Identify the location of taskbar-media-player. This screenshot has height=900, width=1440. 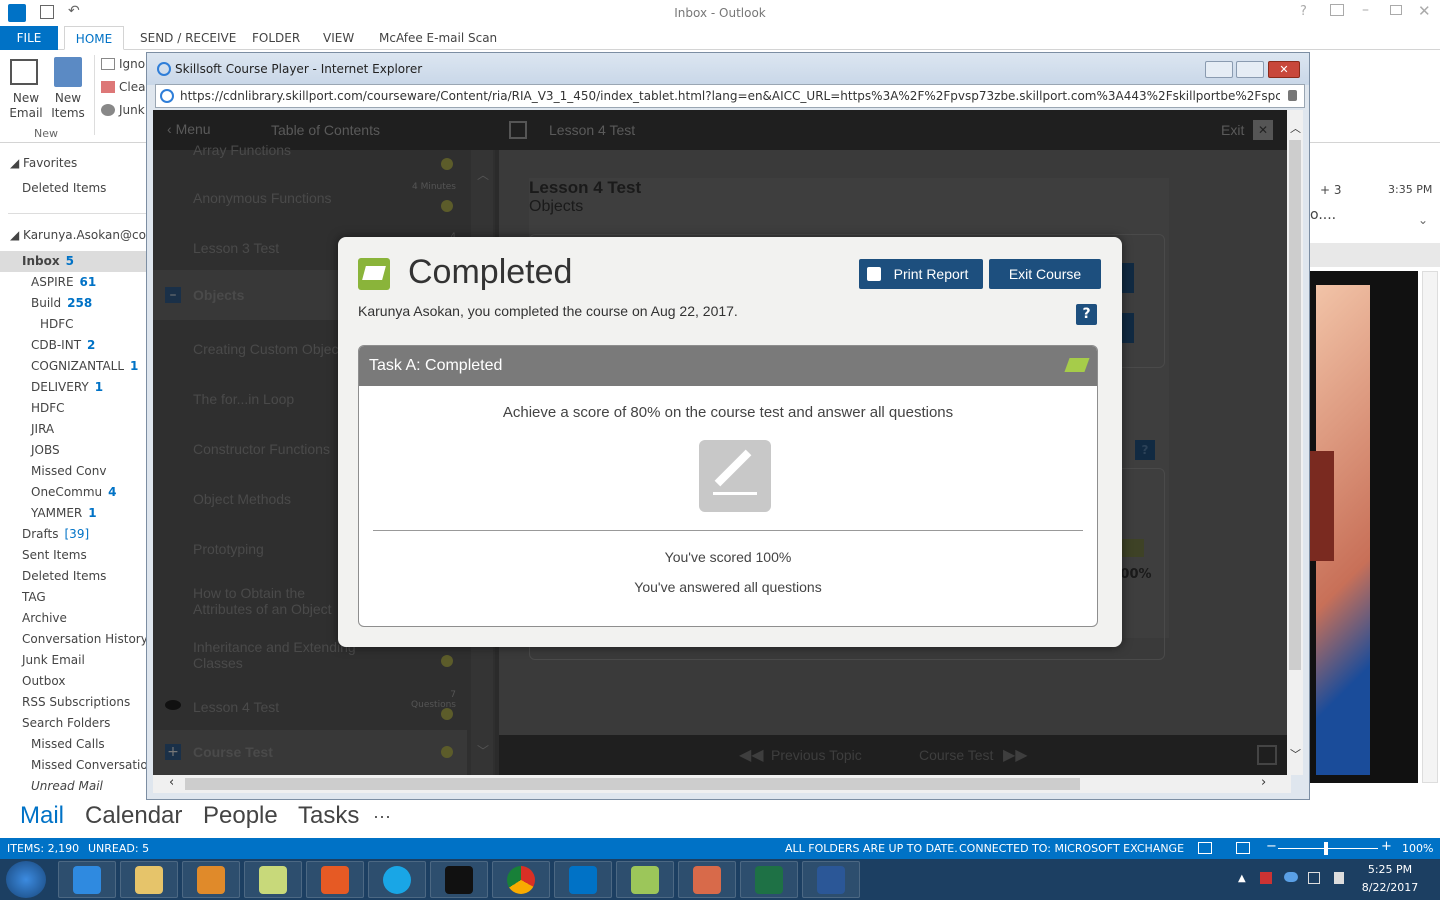
(211, 879).